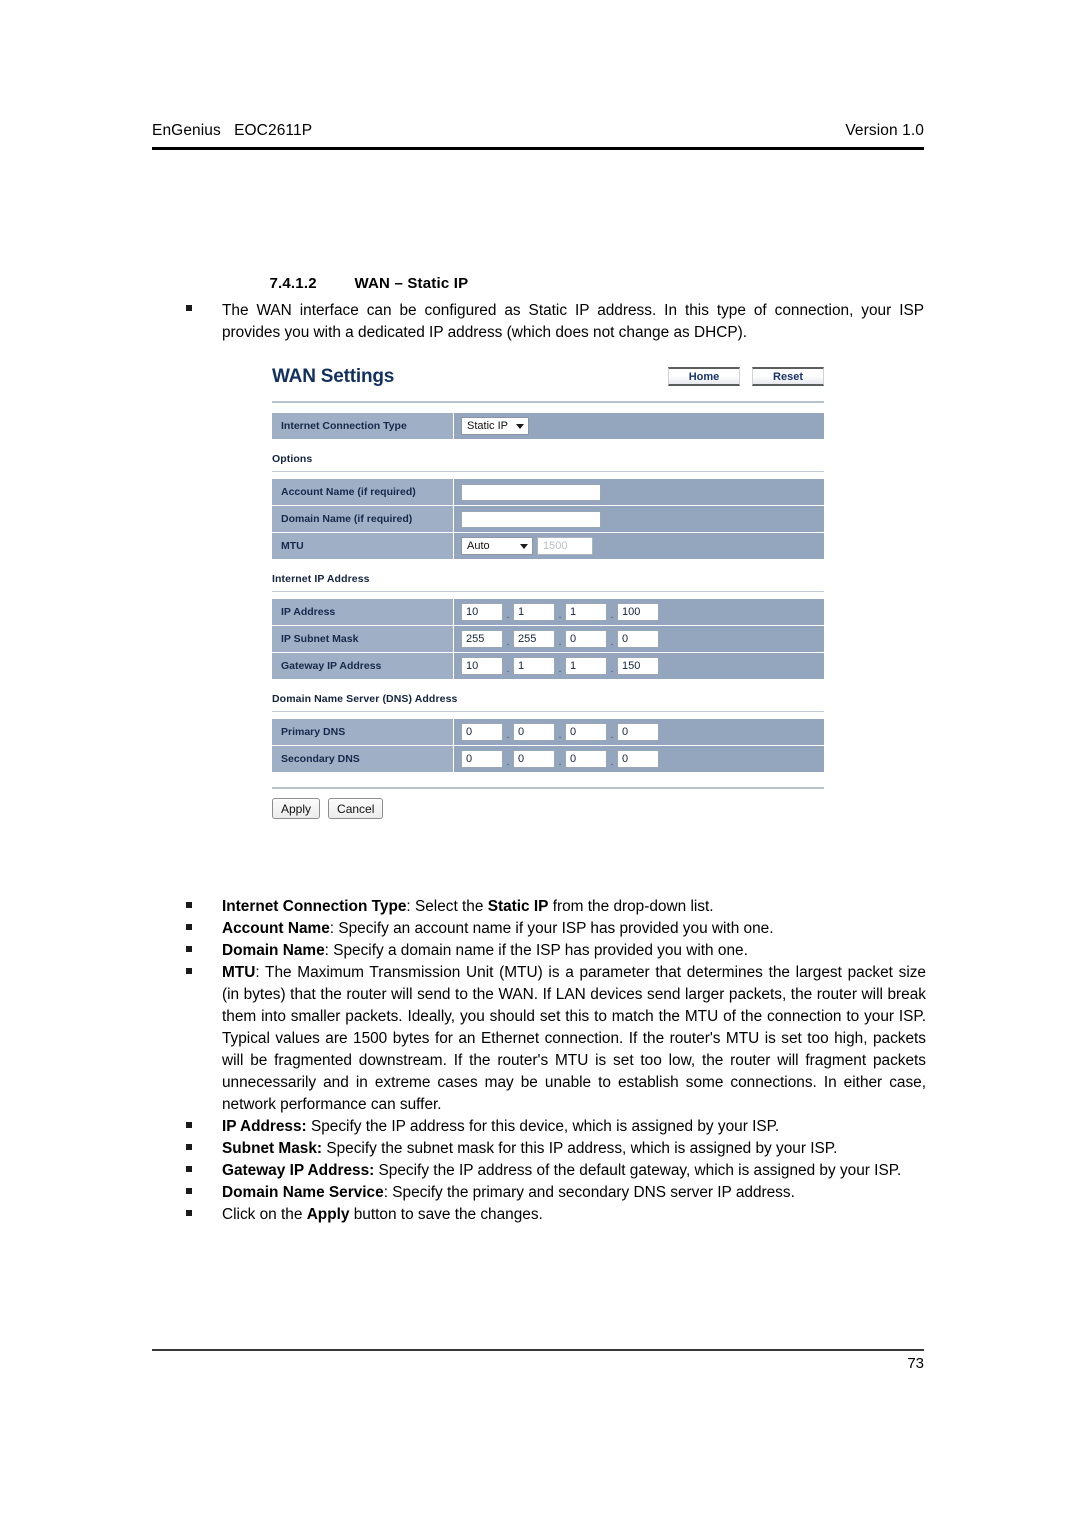  I want to click on row-domain-name: Domain Name (if required), so click(548, 519).